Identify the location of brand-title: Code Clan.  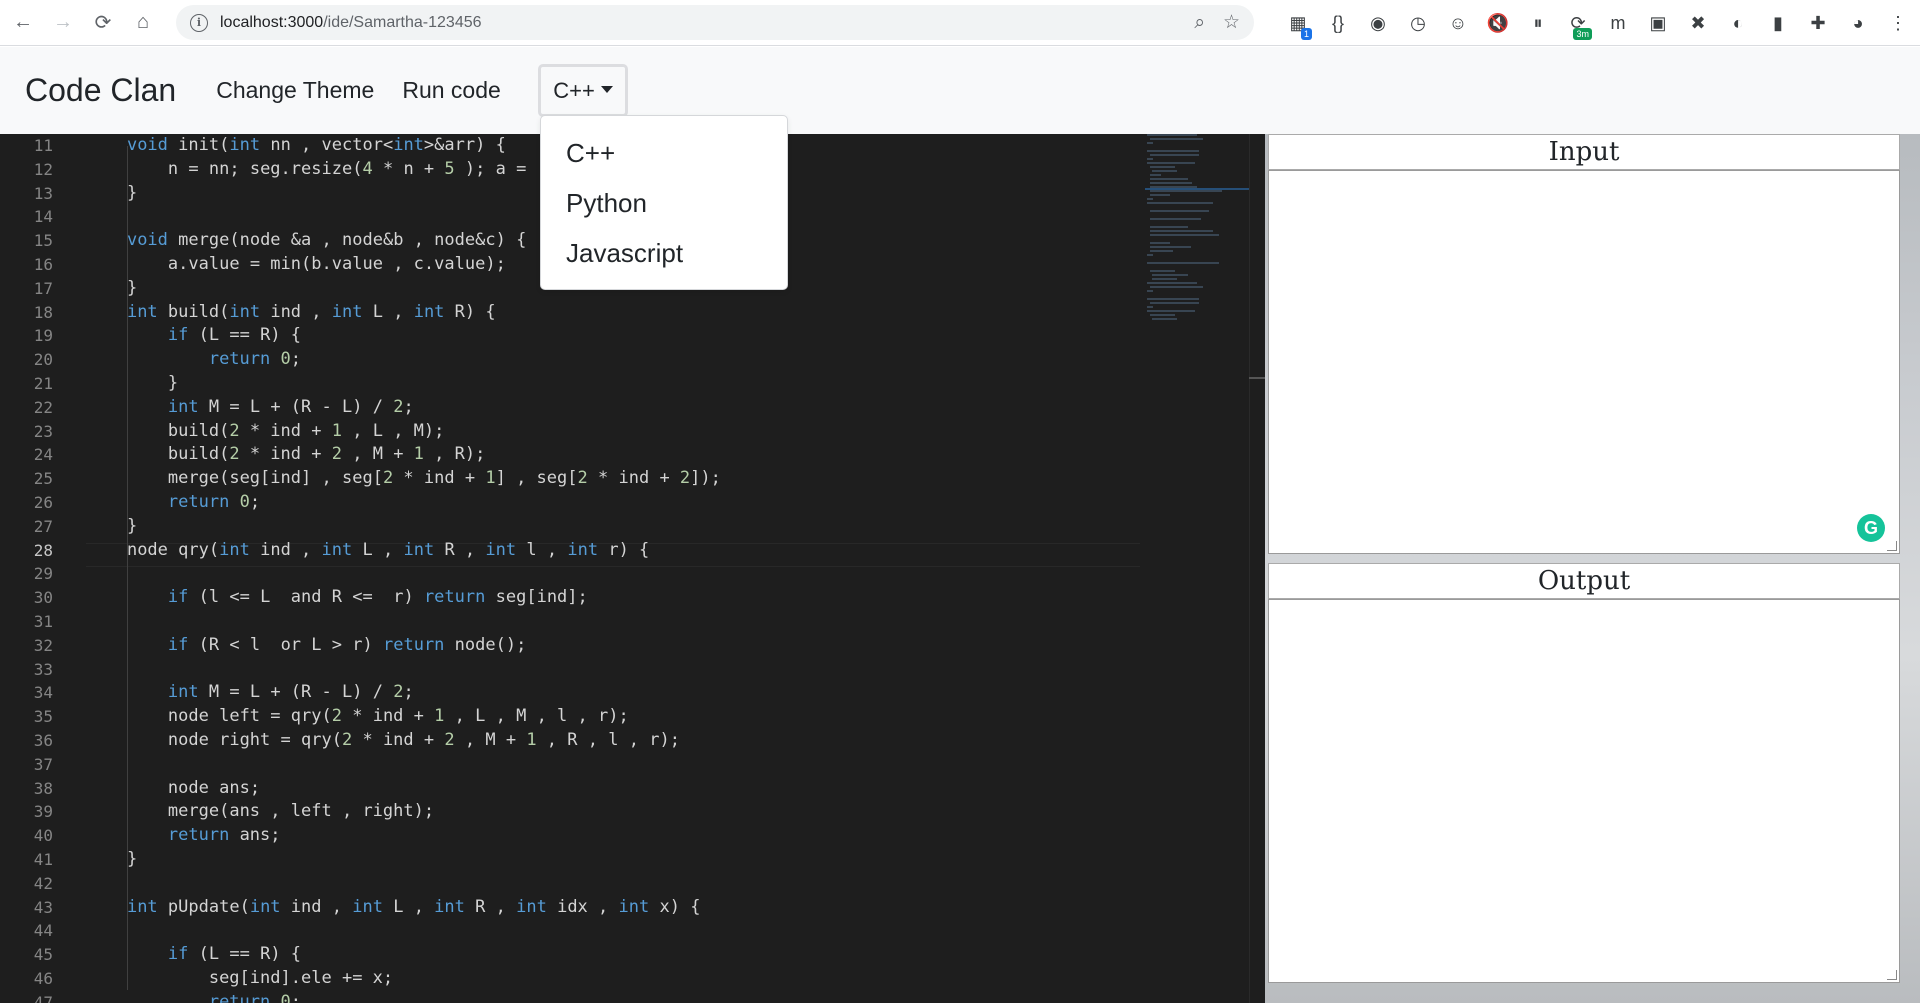
(100, 90).